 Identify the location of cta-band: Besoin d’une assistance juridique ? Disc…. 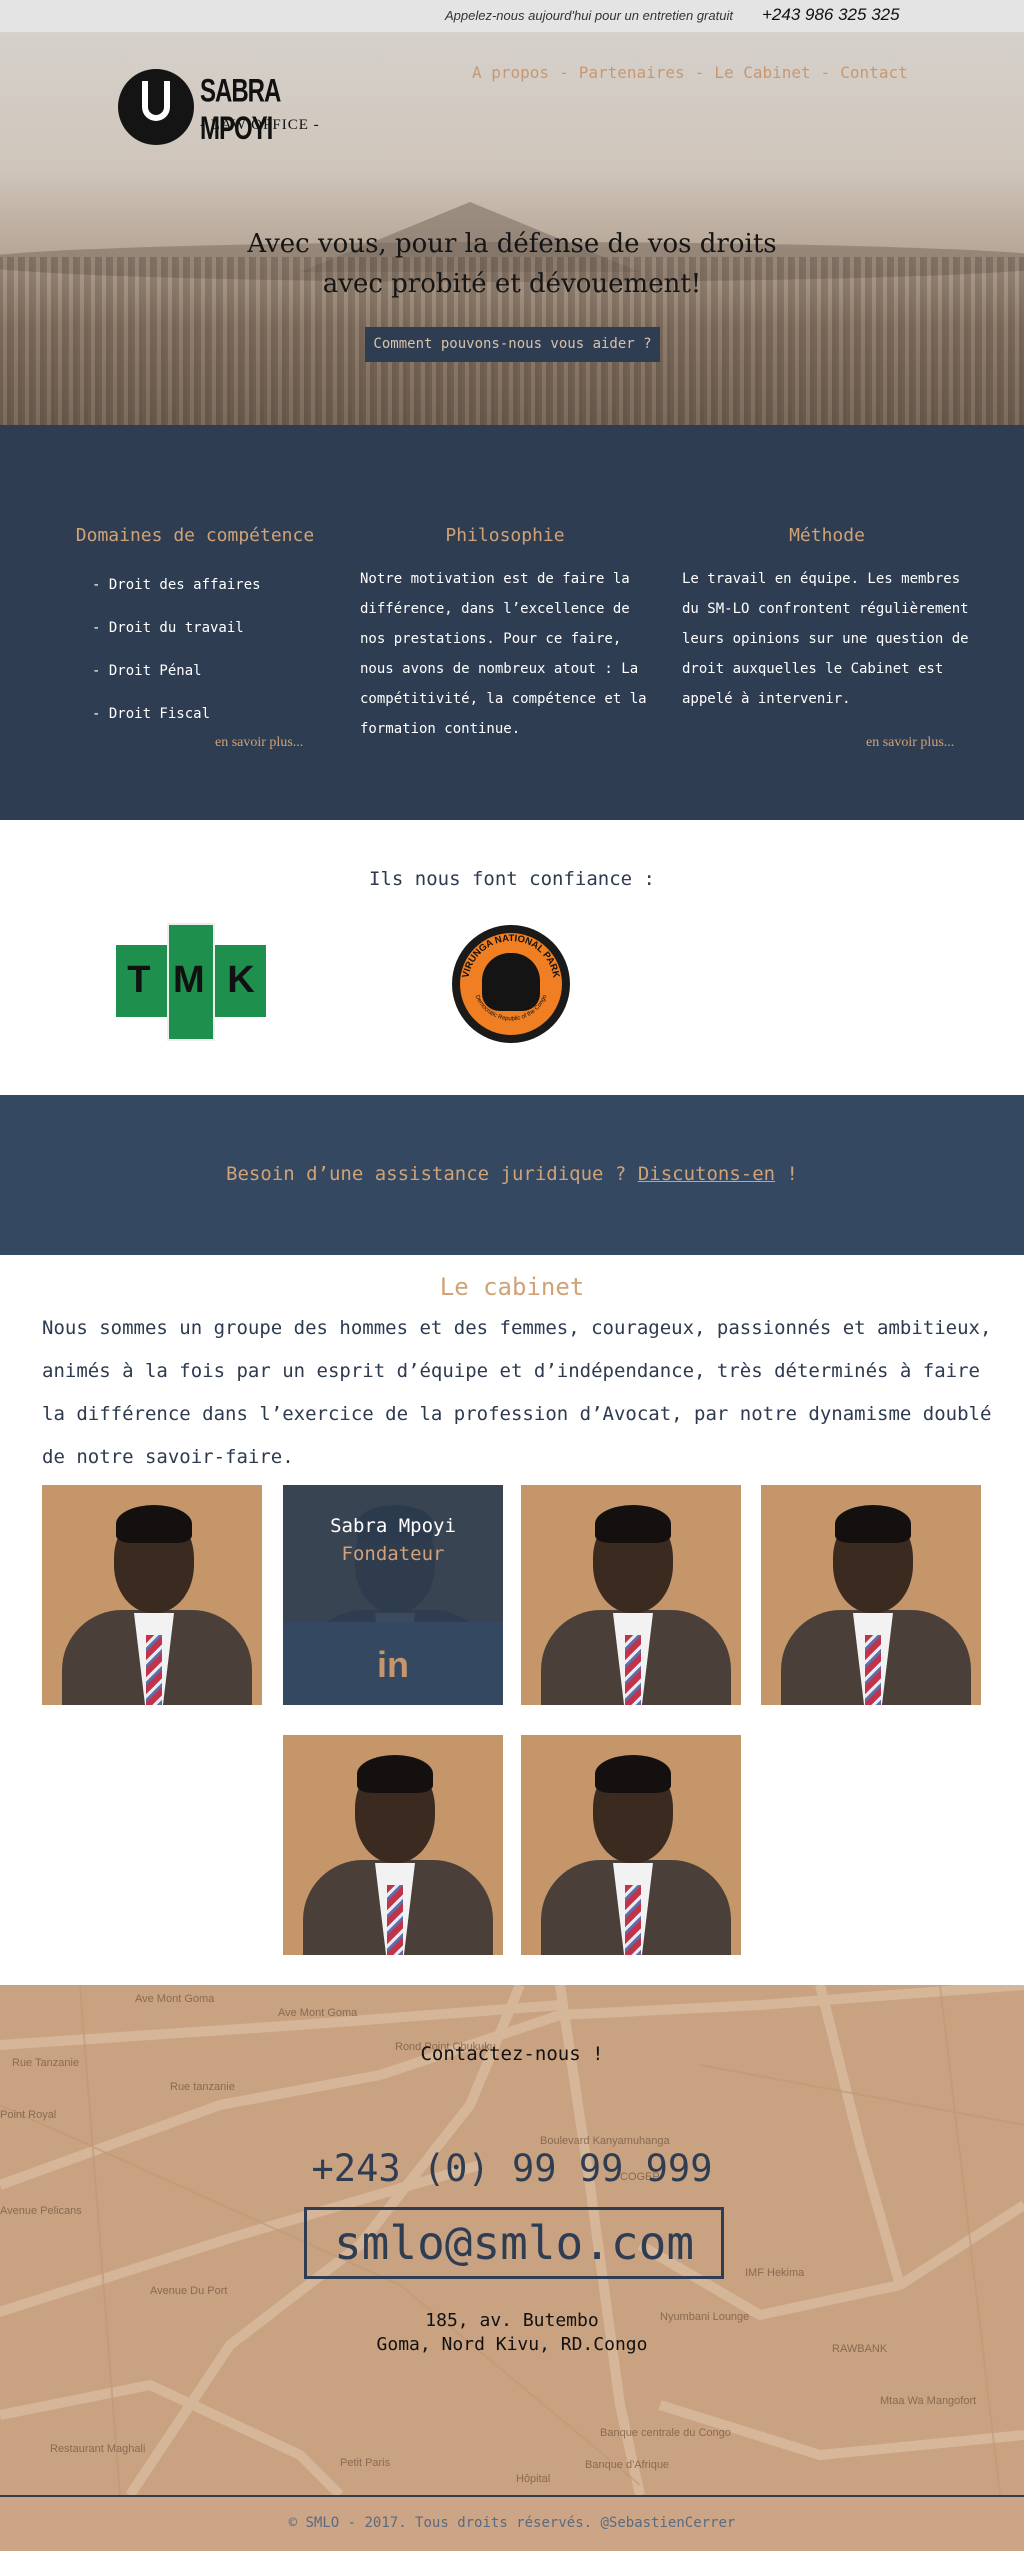
(512, 1175).